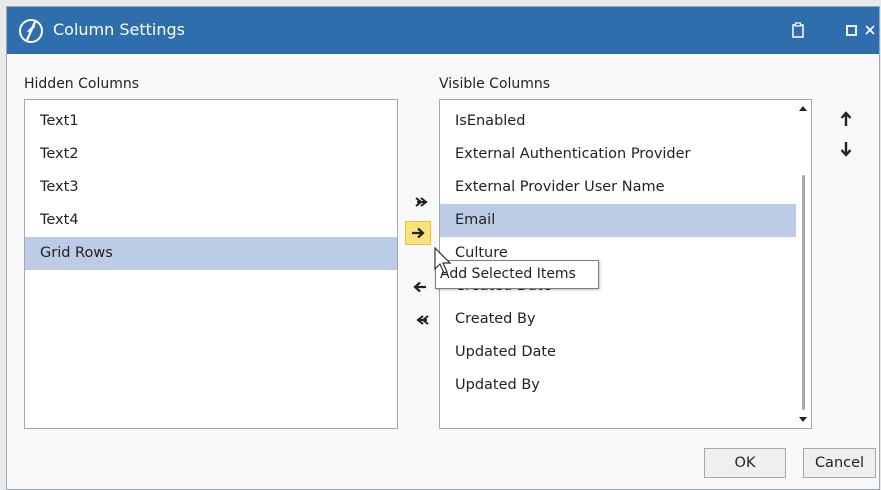  Describe the element at coordinates (618, 154) in the screenshot. I see `list-item: External Authentication Provider` at that location.